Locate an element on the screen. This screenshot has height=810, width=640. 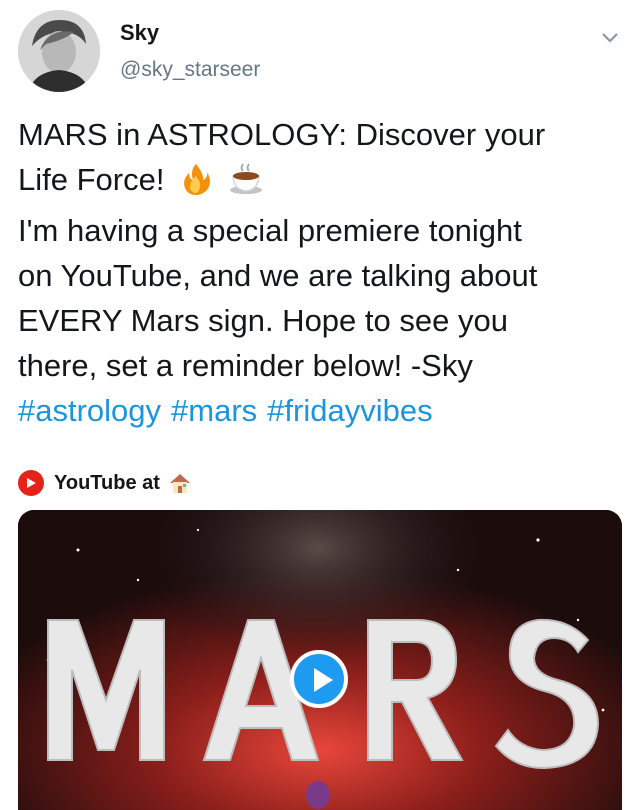
link-source: YouTube at is located at coordinates (105, 483).